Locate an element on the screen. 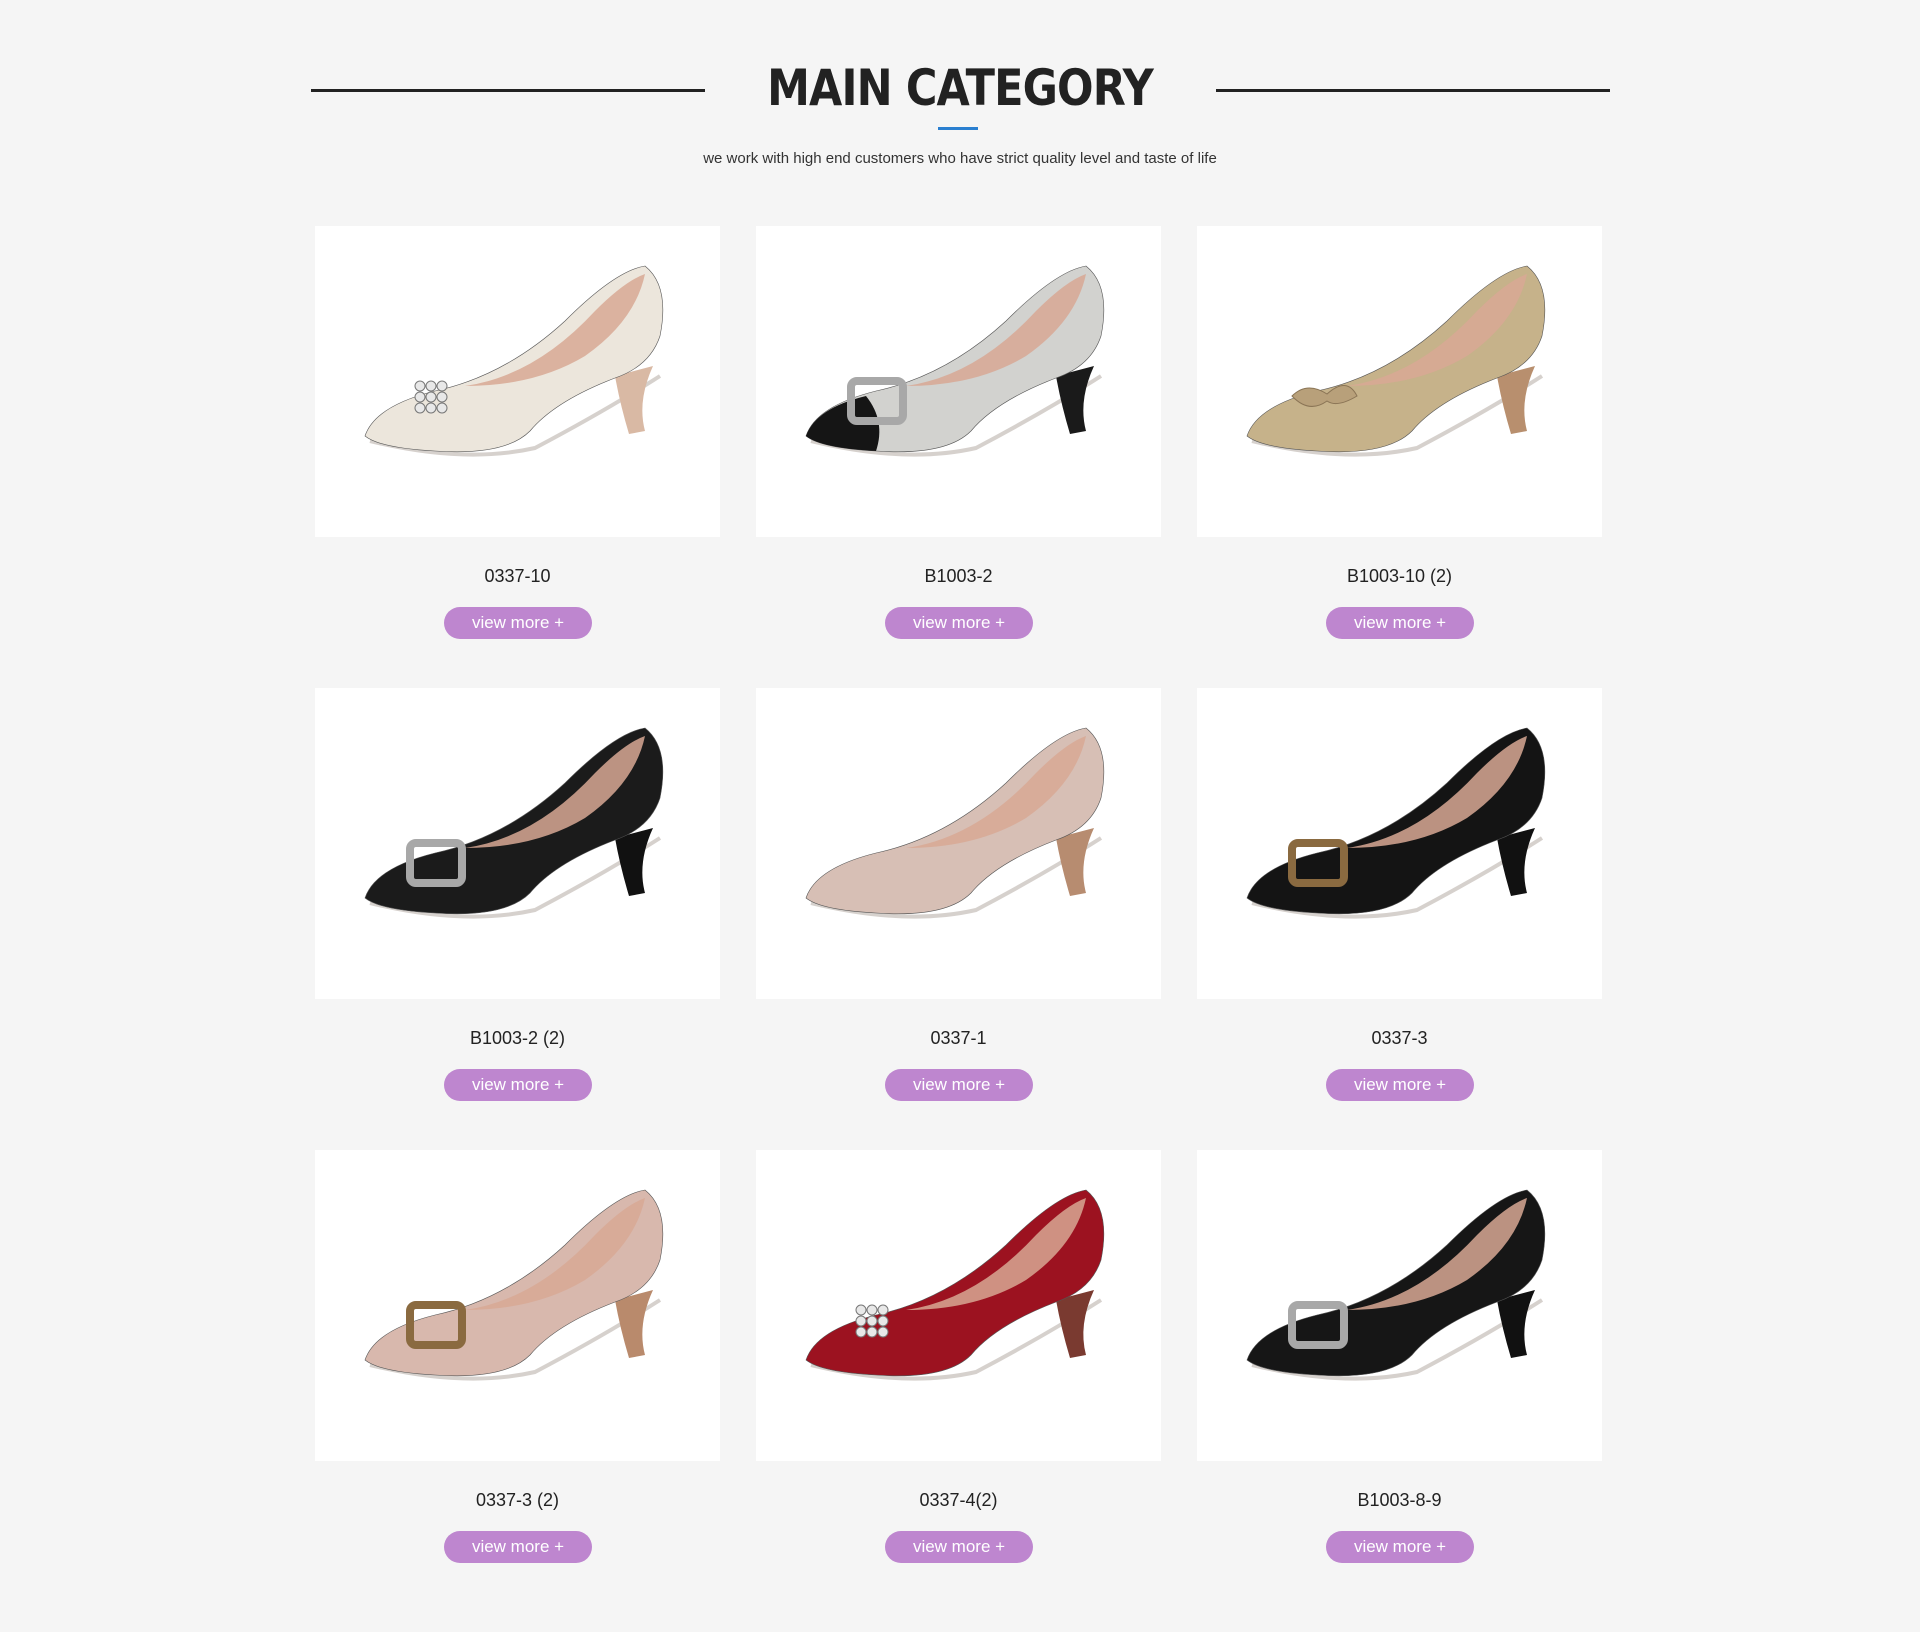  product-card: B1003-8-9 view more + is located at coordinates (1399, 1356).